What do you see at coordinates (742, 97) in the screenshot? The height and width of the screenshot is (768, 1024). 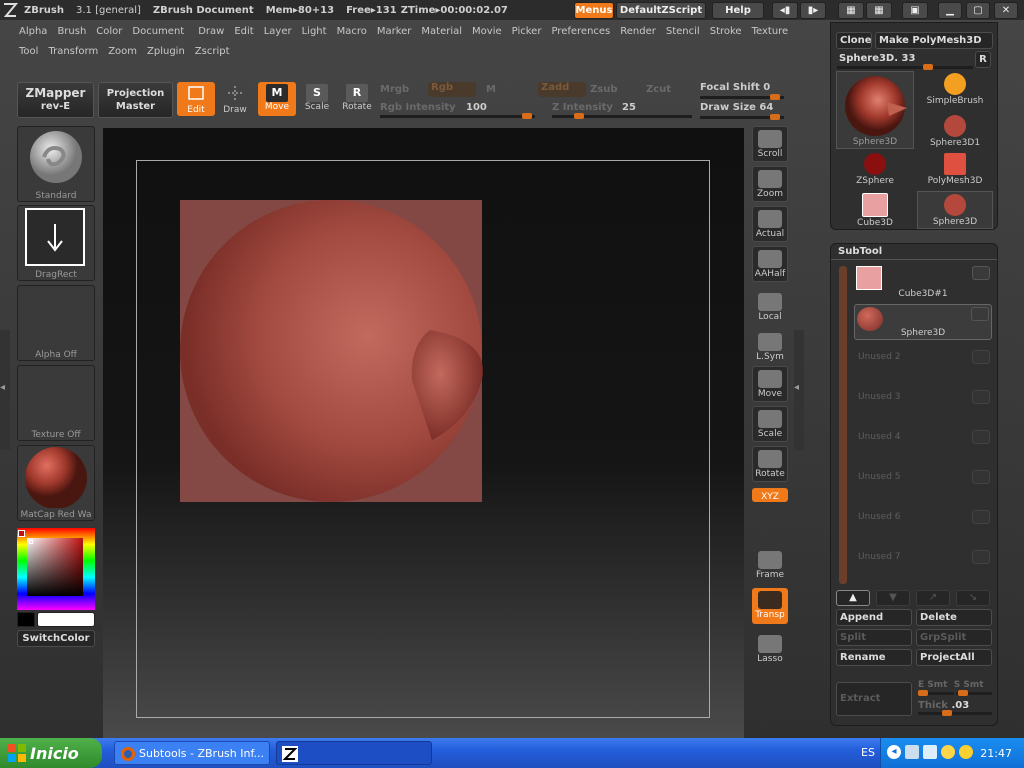 I see `focal-shift-slider` at bounding box center [742, 97].